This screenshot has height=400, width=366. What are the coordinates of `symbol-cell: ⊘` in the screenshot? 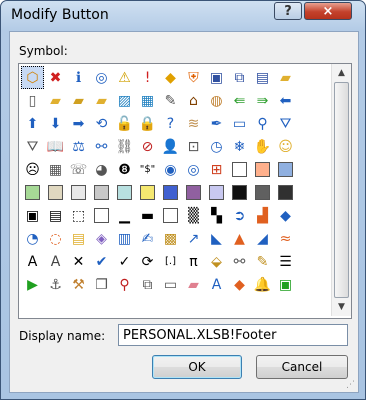 It's located at (147, 146).